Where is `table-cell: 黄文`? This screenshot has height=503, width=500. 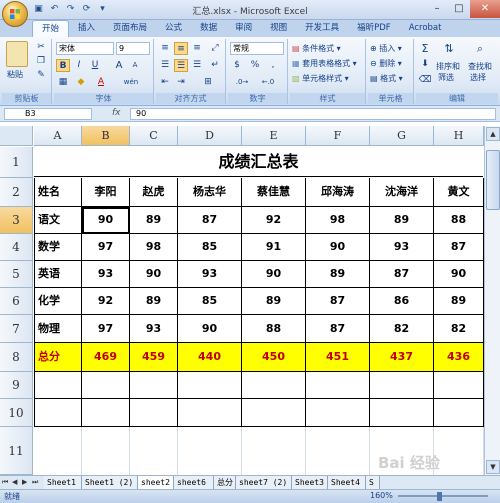
table-cell: 黄文 is located at coordinates (459, 192).